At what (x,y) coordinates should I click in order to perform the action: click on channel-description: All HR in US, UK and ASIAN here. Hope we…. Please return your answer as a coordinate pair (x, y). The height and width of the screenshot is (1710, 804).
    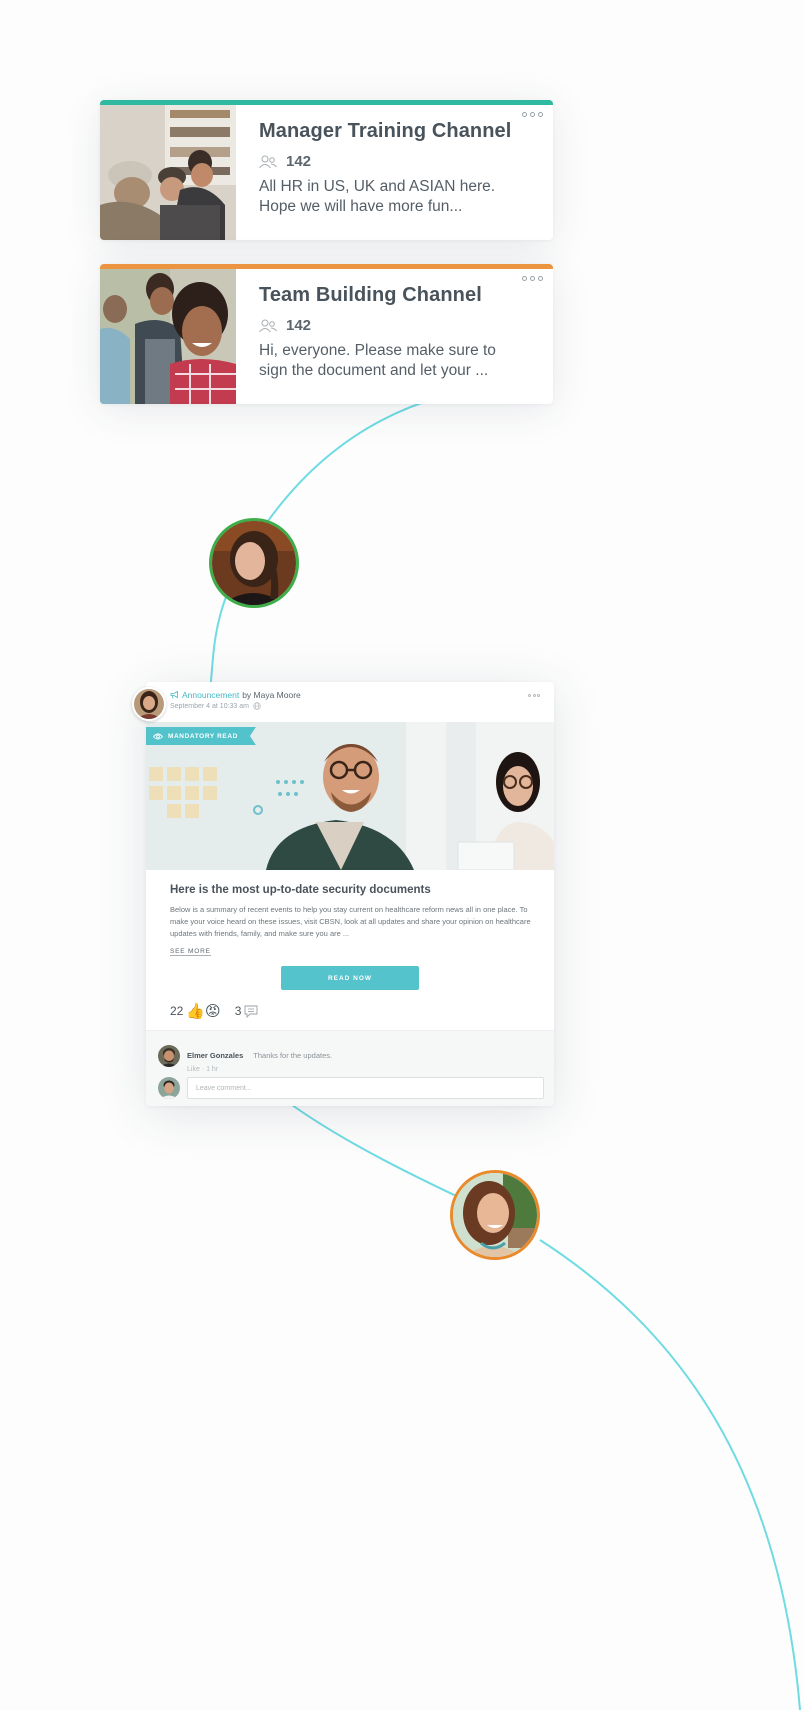
    Looking at the image, I should click on (377, 196).